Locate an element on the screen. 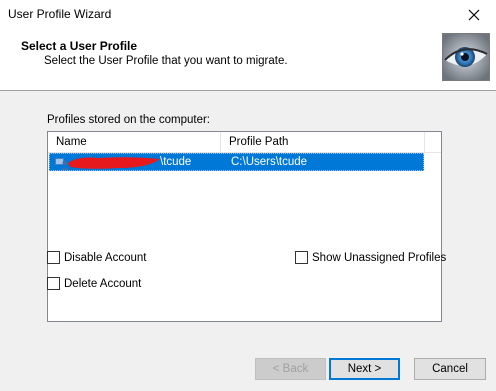  close-icon is located at coordinates (474, 15).